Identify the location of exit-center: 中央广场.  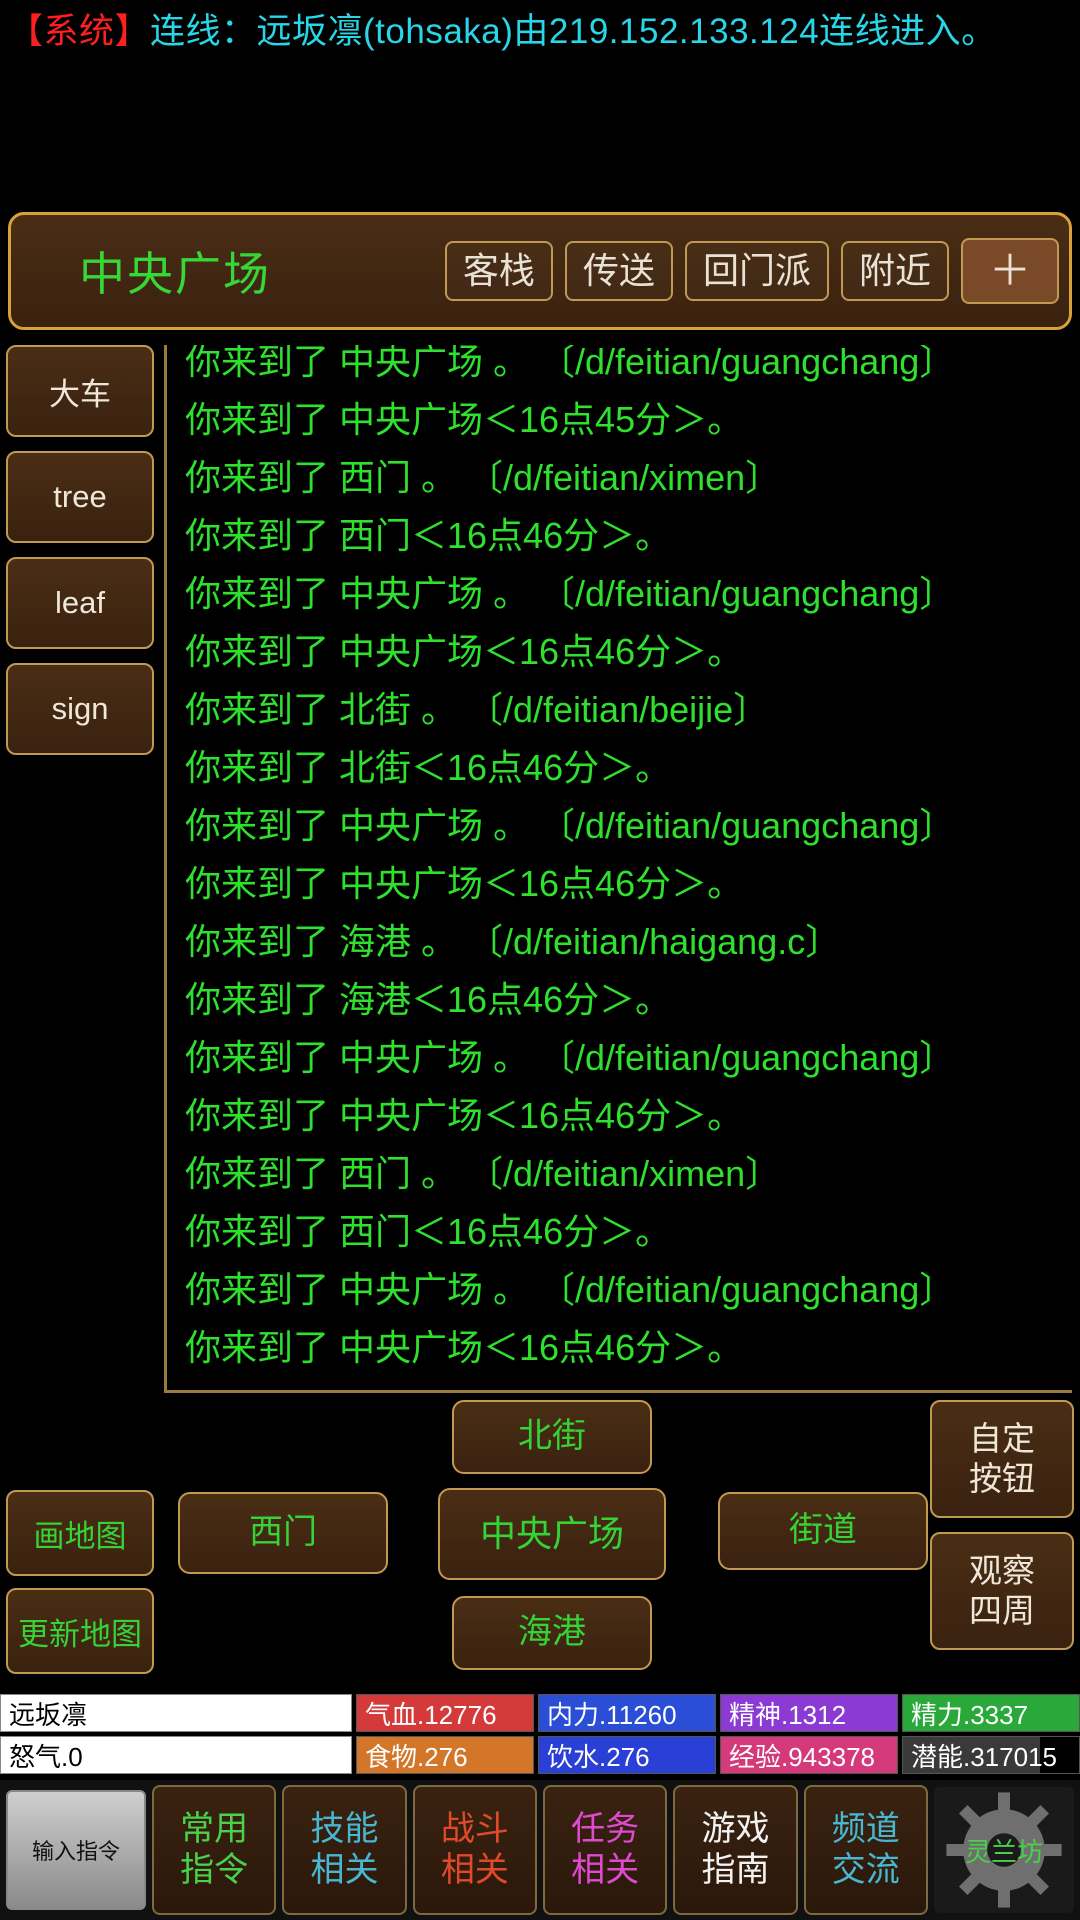
(552, 1534).